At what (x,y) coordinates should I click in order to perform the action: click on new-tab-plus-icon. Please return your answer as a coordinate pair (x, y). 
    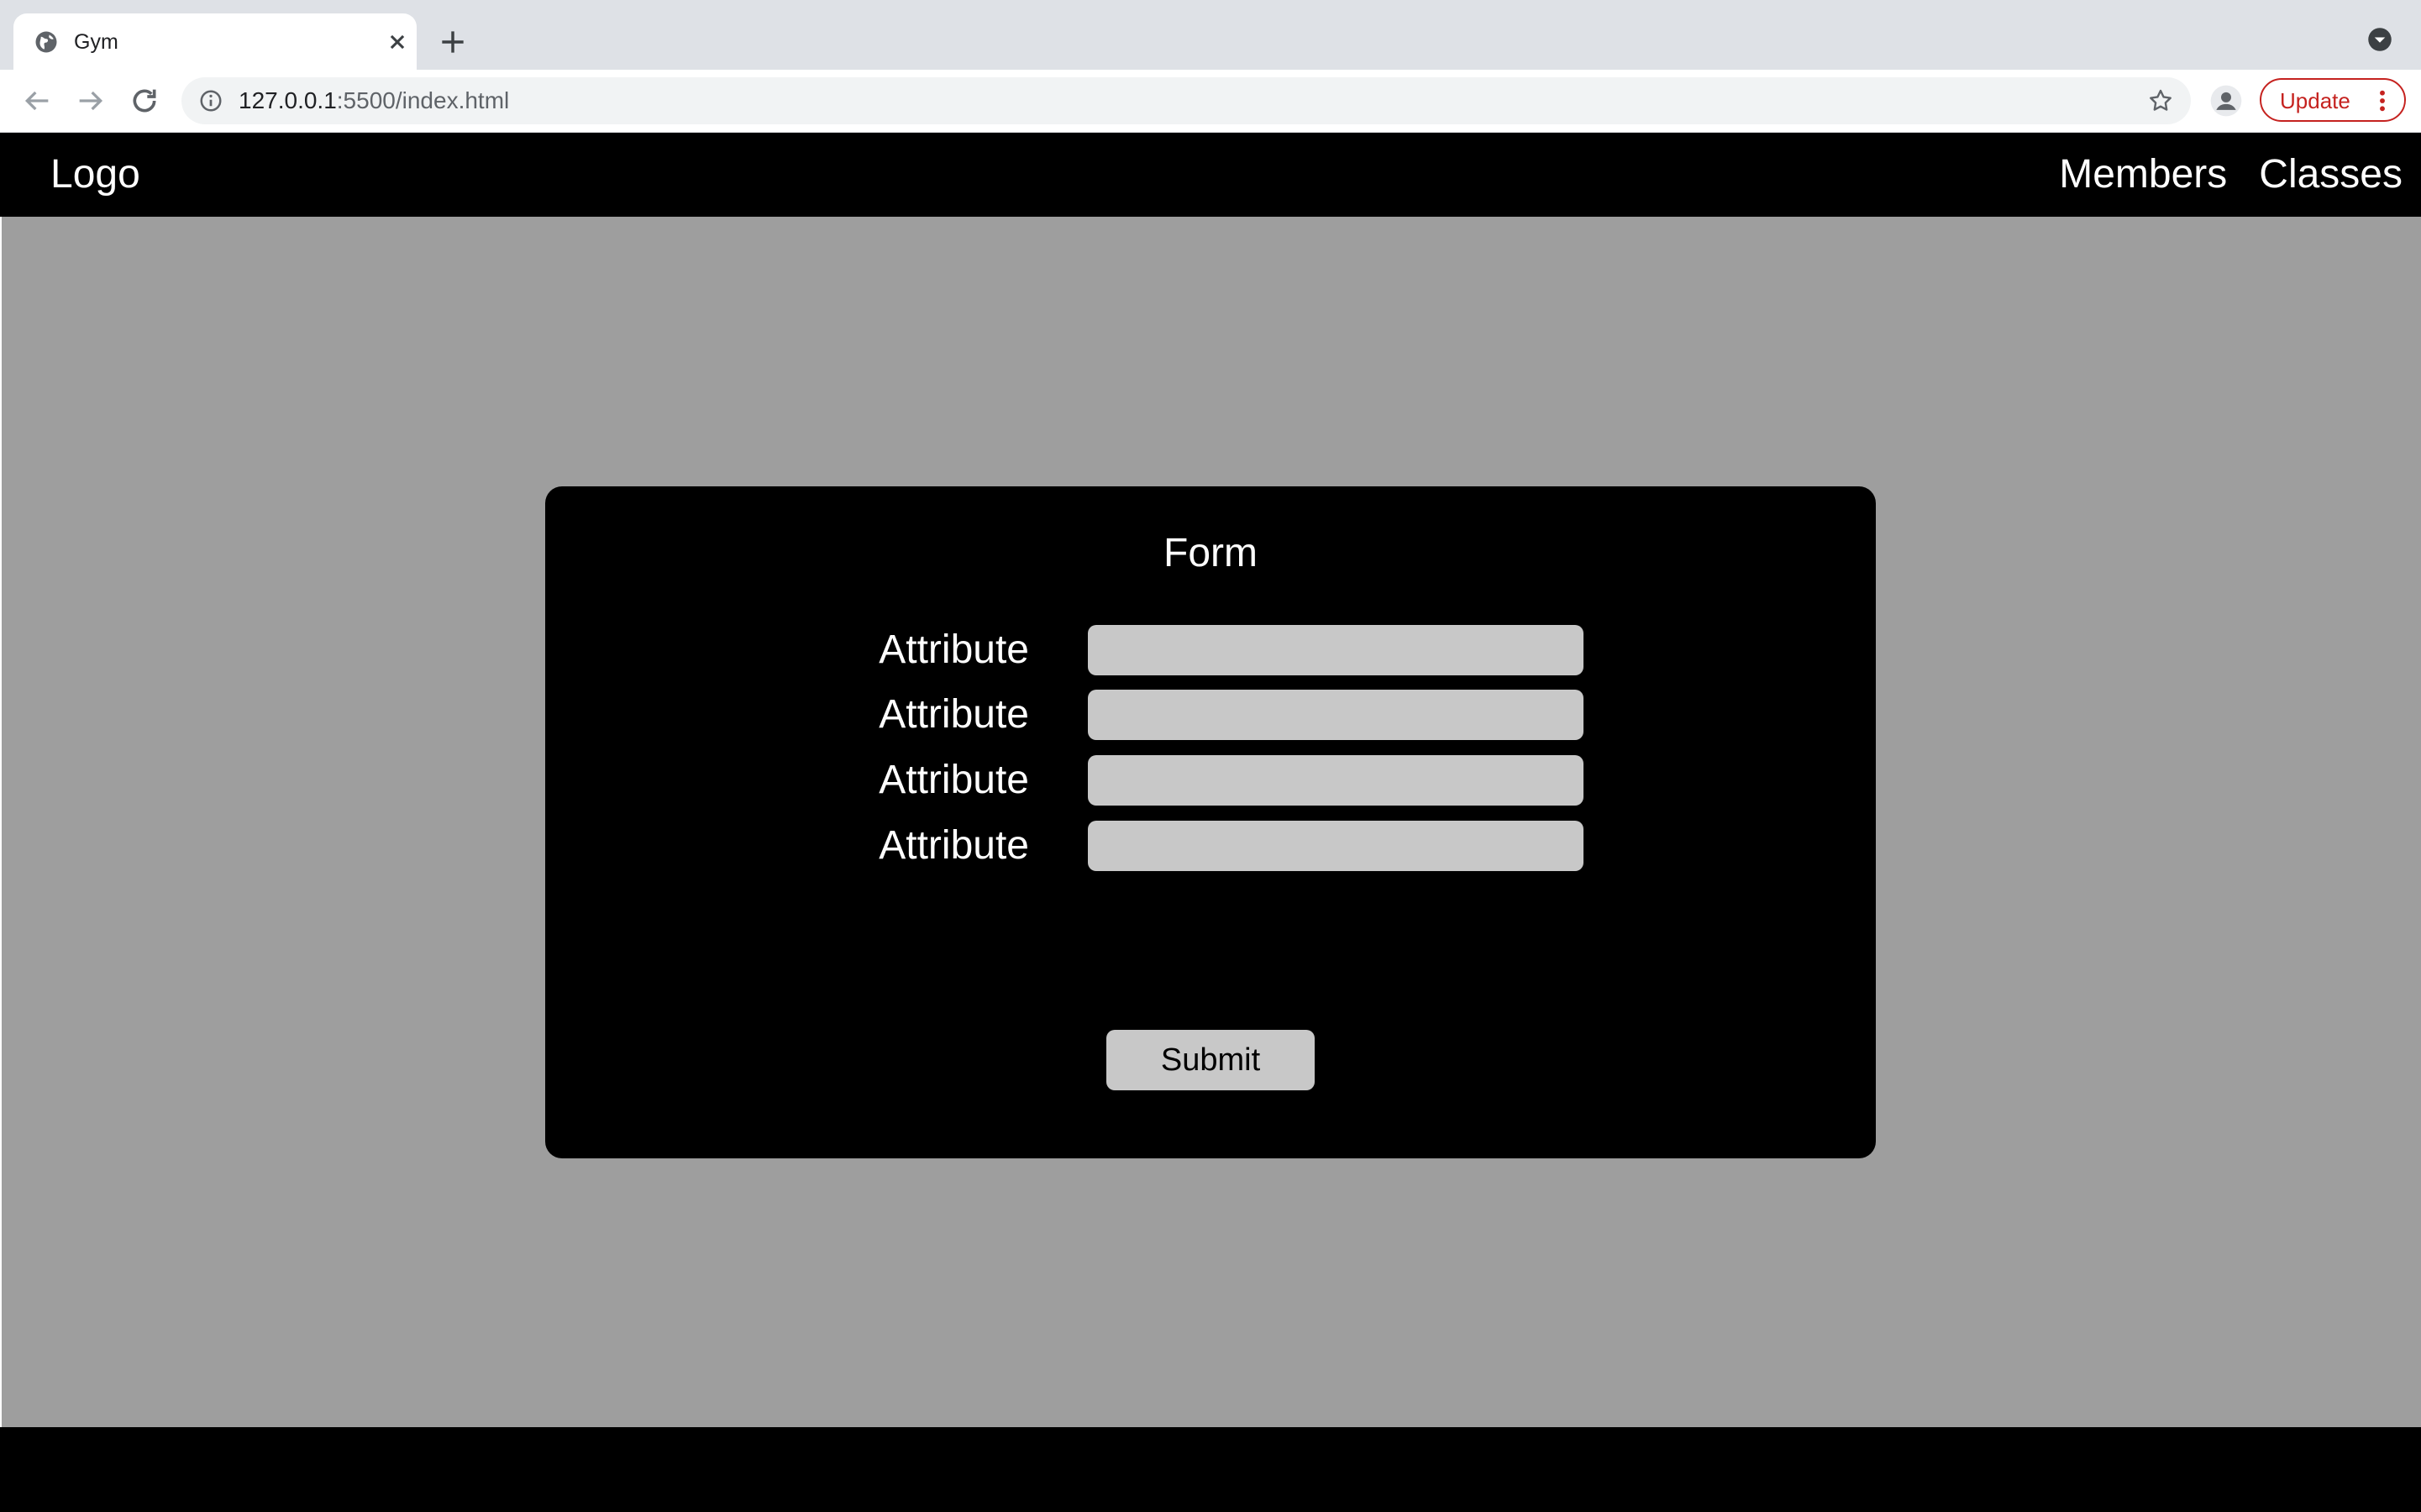
    Looking at the image, I should click on (453, 42).